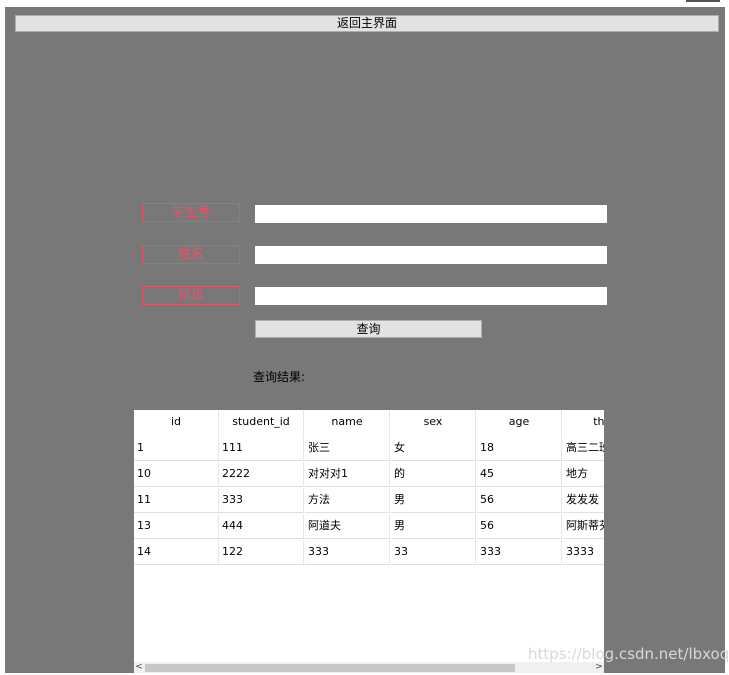 This screenshot has height=675, width=729. I want to click on back-to-main-button: 返回主界面, so click(367, 23).